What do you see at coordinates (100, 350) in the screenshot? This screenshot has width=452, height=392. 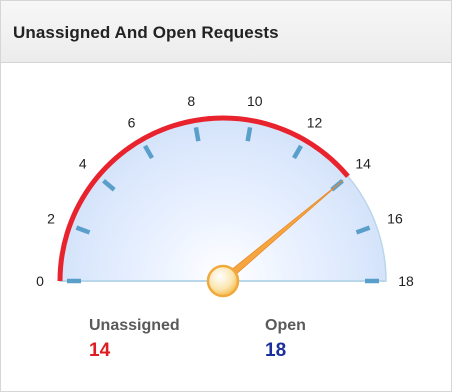 I see `legend-unassigned-value: 14` at bounding box center [100, 350].